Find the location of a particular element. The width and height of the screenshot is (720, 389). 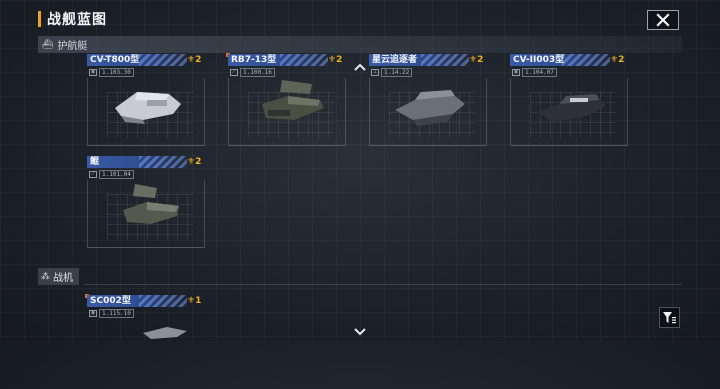

section-label-fighter: 战机 is located at coordinates (63, 278).